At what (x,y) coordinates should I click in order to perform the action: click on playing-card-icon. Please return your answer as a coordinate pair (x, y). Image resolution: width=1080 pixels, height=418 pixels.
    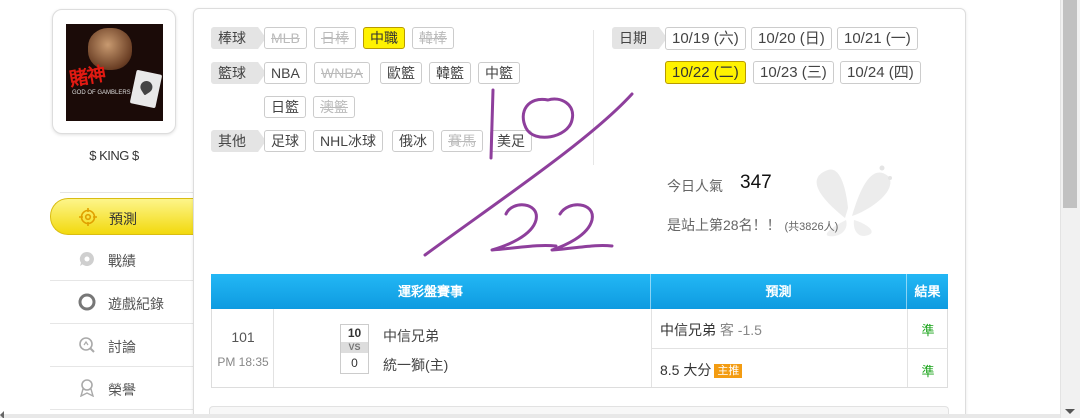
    Looking at the image, I should click on (146, 89).